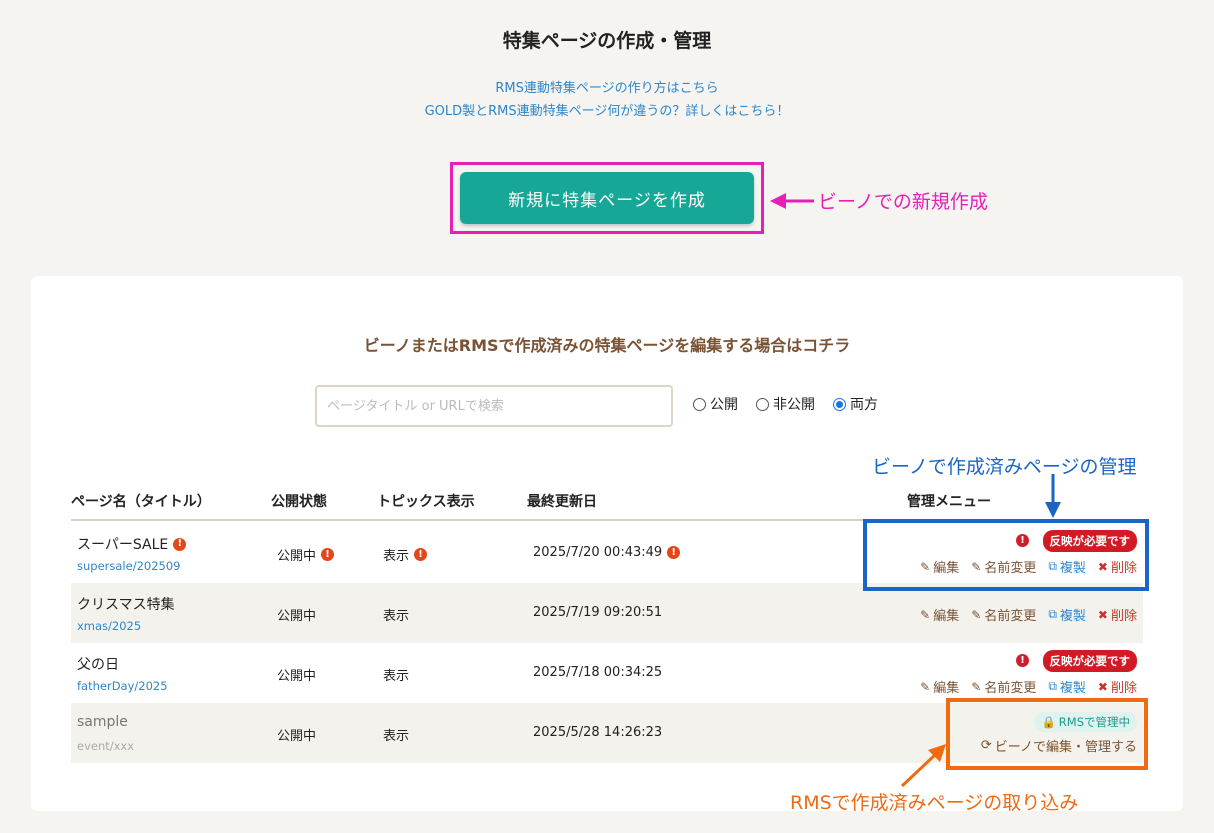  What do you see at coordinates (607, 41) in the screenshot?
I see `page-title: 特集ページの作成・管理` at bounding box center [607, 41].